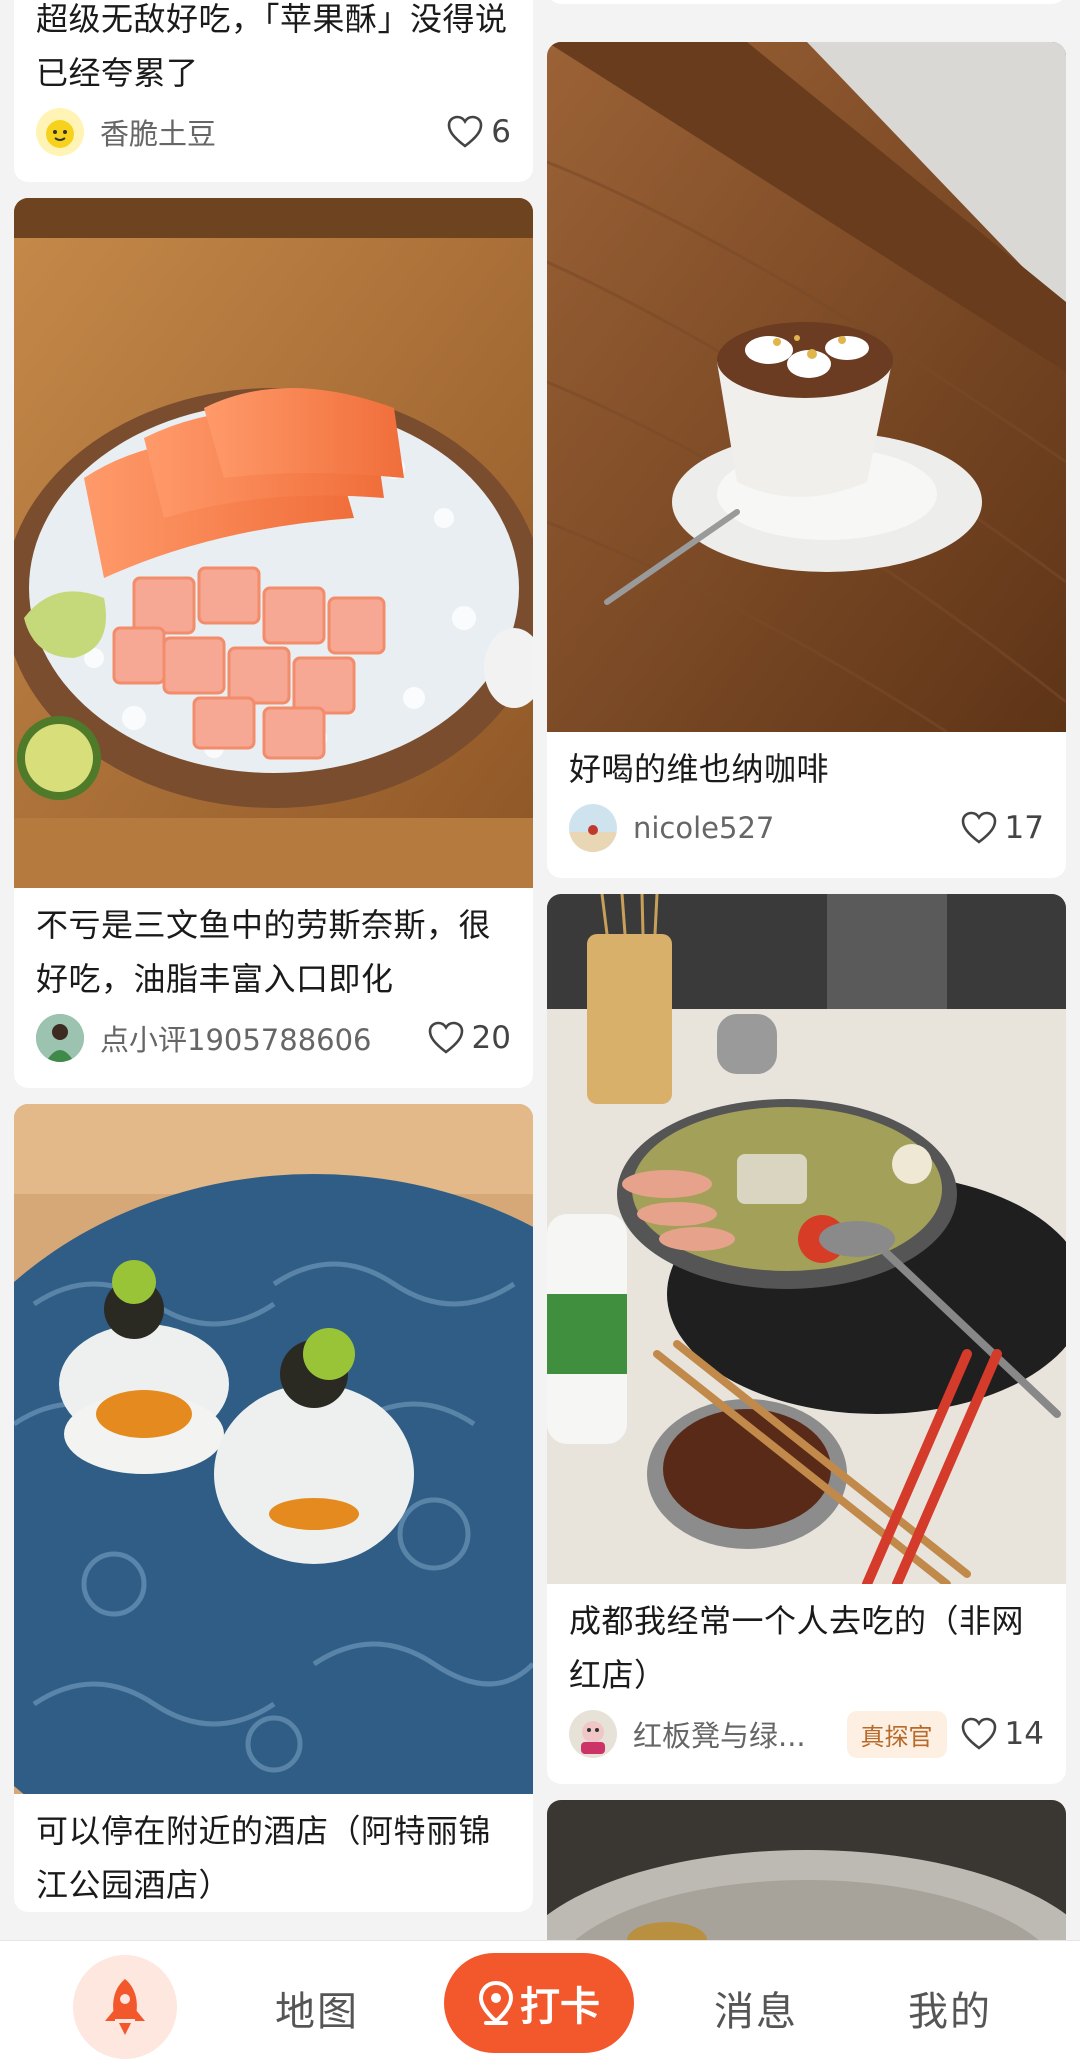  Describe the element at coordinates (756, 2008) in the screenshot. I see `tab-messages: 消息` at that location.